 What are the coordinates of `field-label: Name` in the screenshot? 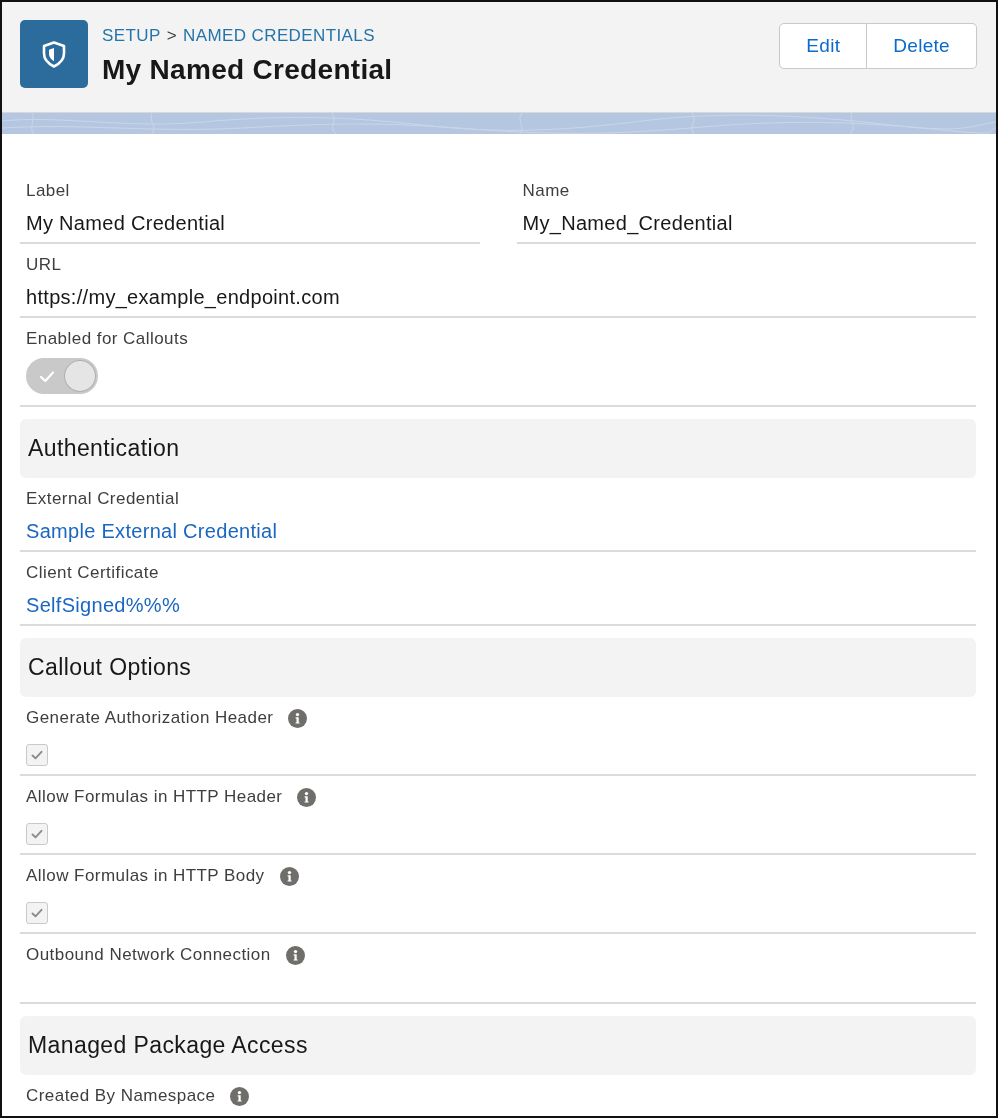 It's located at (546, 191).